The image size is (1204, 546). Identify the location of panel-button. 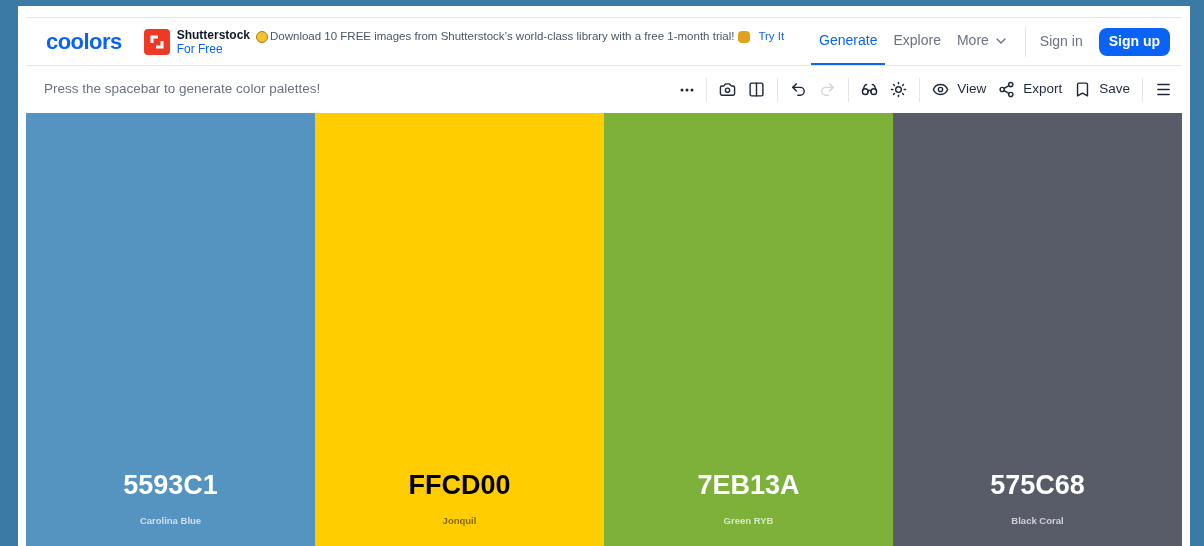
(757, 89).